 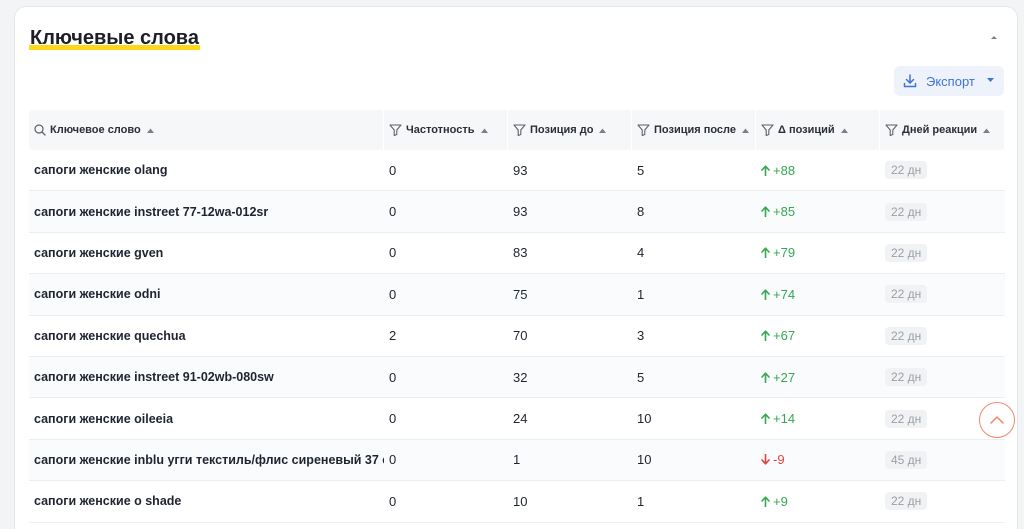 What do you see at coordinates (990, 80) in the screenshot?
I see `caret-down-icon` at bounding box center [990, 80].